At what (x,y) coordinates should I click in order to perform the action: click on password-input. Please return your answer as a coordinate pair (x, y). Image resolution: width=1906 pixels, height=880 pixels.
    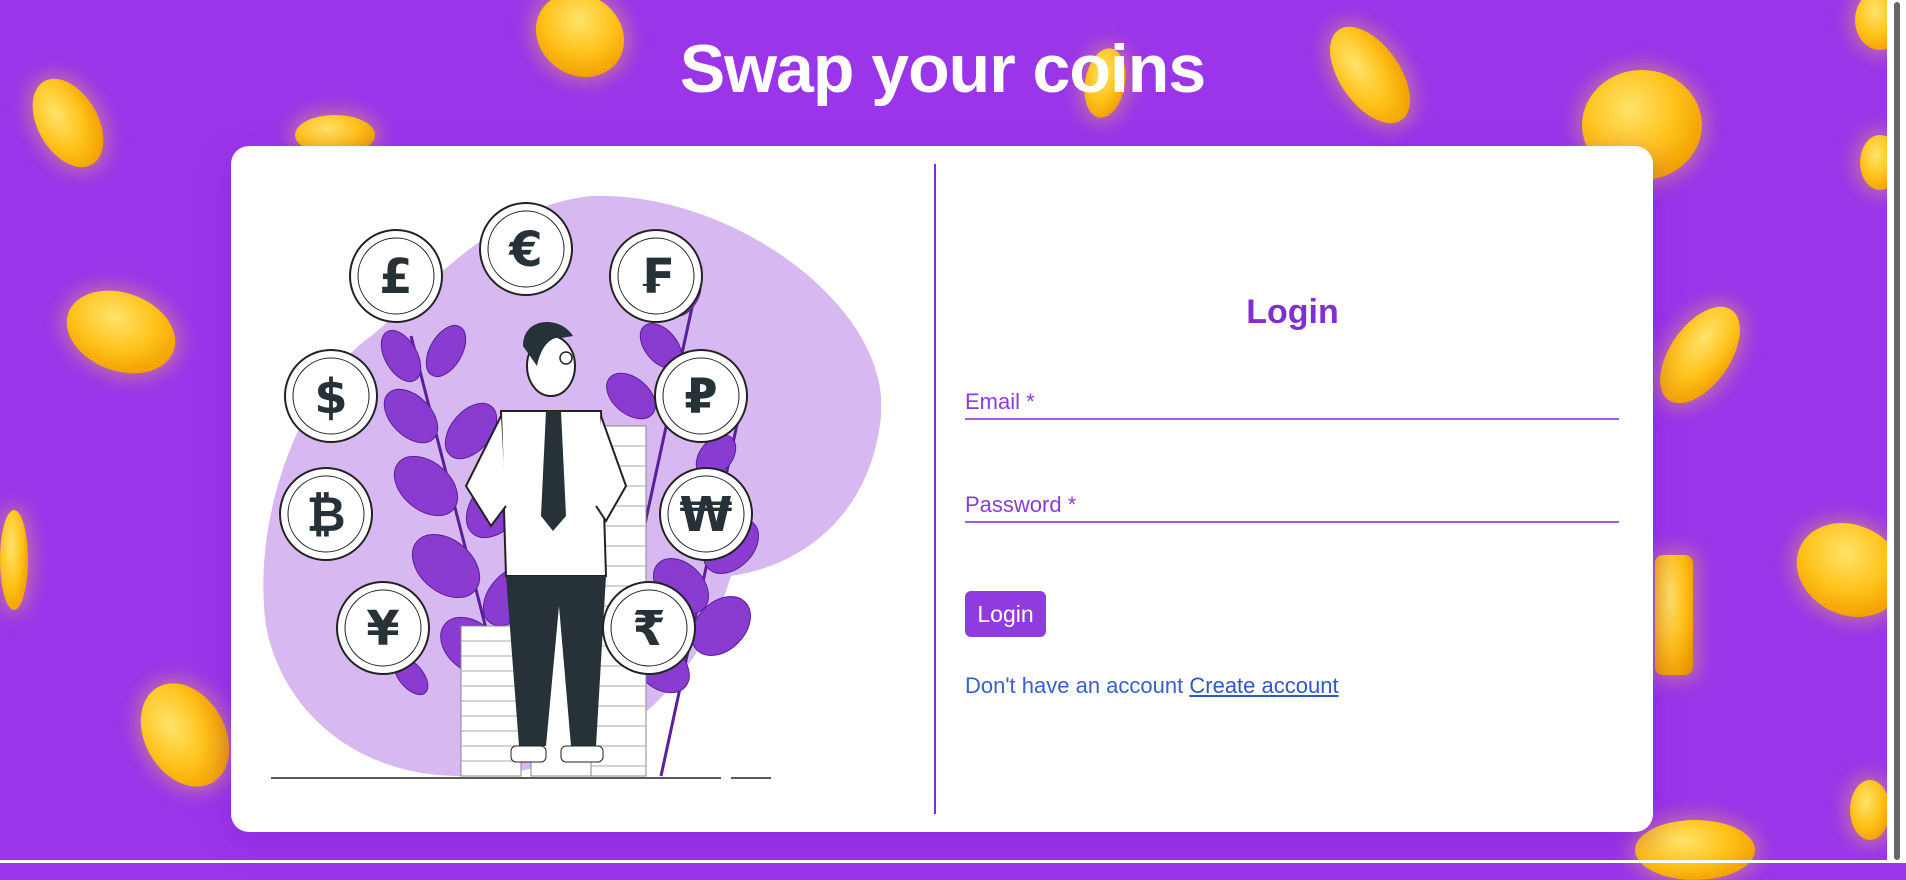
    Looking at the image, I should click on (1292, 505).